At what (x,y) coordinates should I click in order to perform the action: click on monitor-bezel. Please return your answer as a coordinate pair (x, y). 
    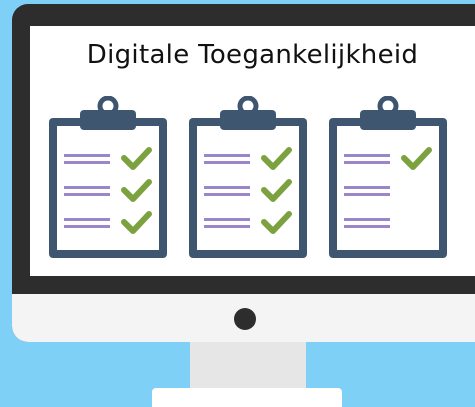
    Looking at the image, I should click on (243, 318).